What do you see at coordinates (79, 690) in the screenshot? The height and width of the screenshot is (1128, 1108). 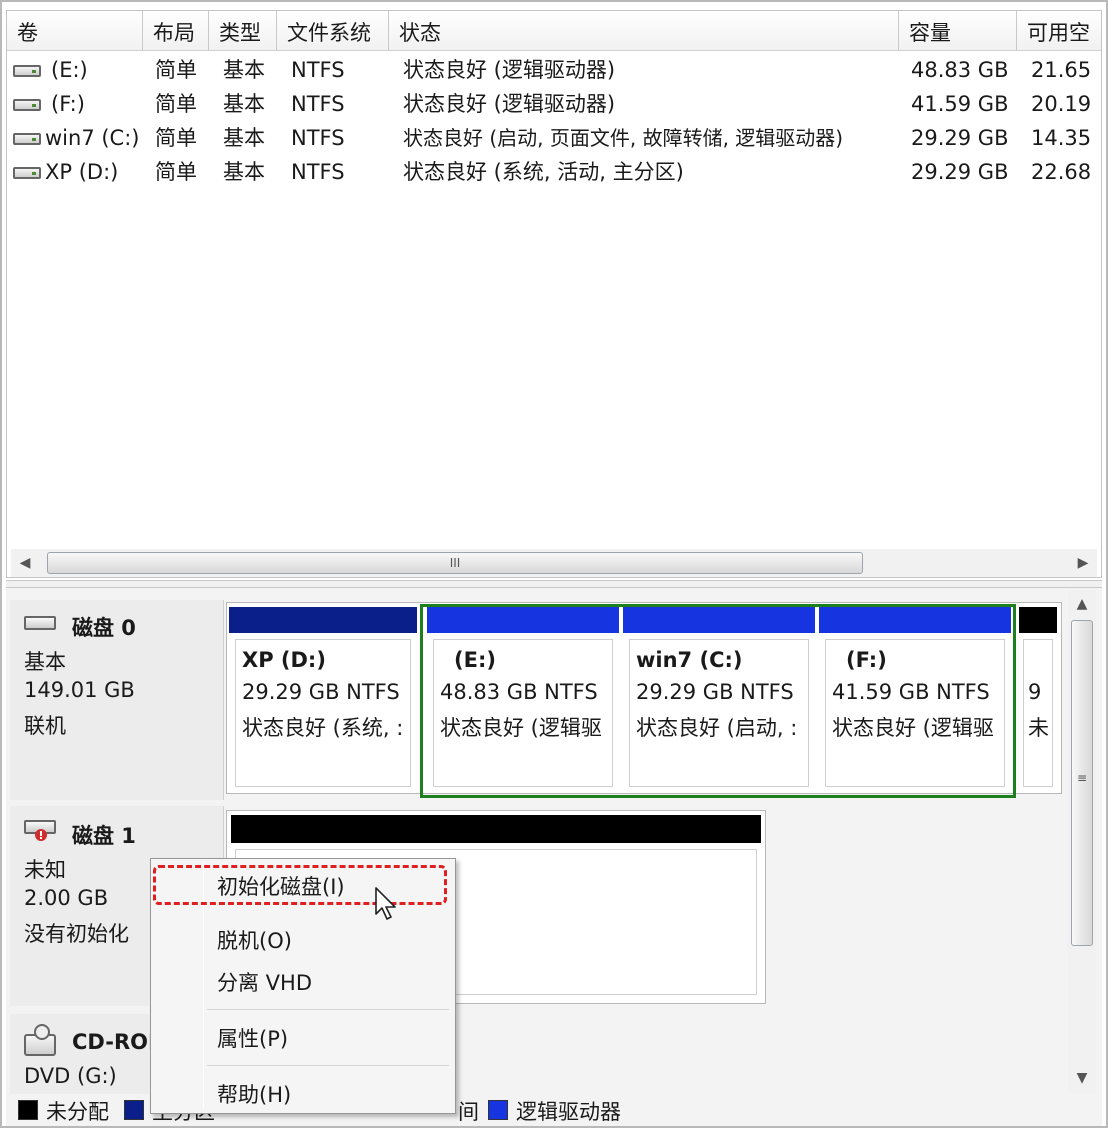 I see `disk0-size: 149.01 GB` at bounding box center [79, 690].